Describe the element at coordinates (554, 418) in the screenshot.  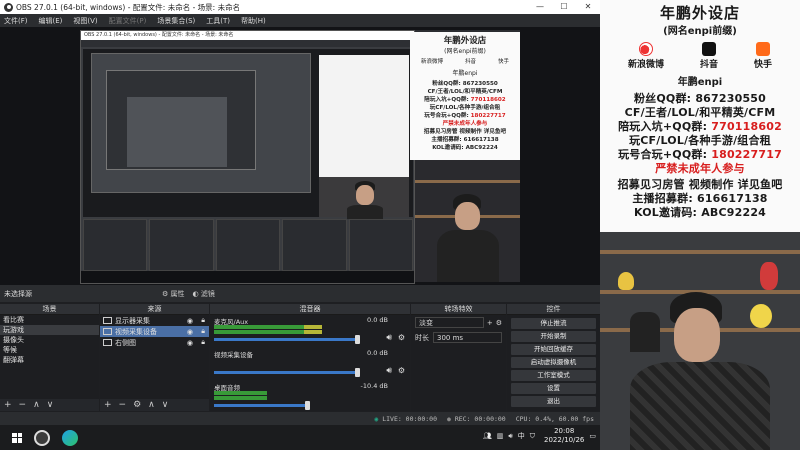
I see `cpu-status: CPU: 0.4%, 60.00 fps` at that location.